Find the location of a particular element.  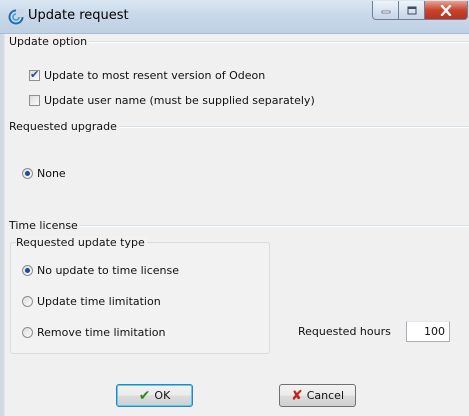

close-button is located at coordinates (446, 10).